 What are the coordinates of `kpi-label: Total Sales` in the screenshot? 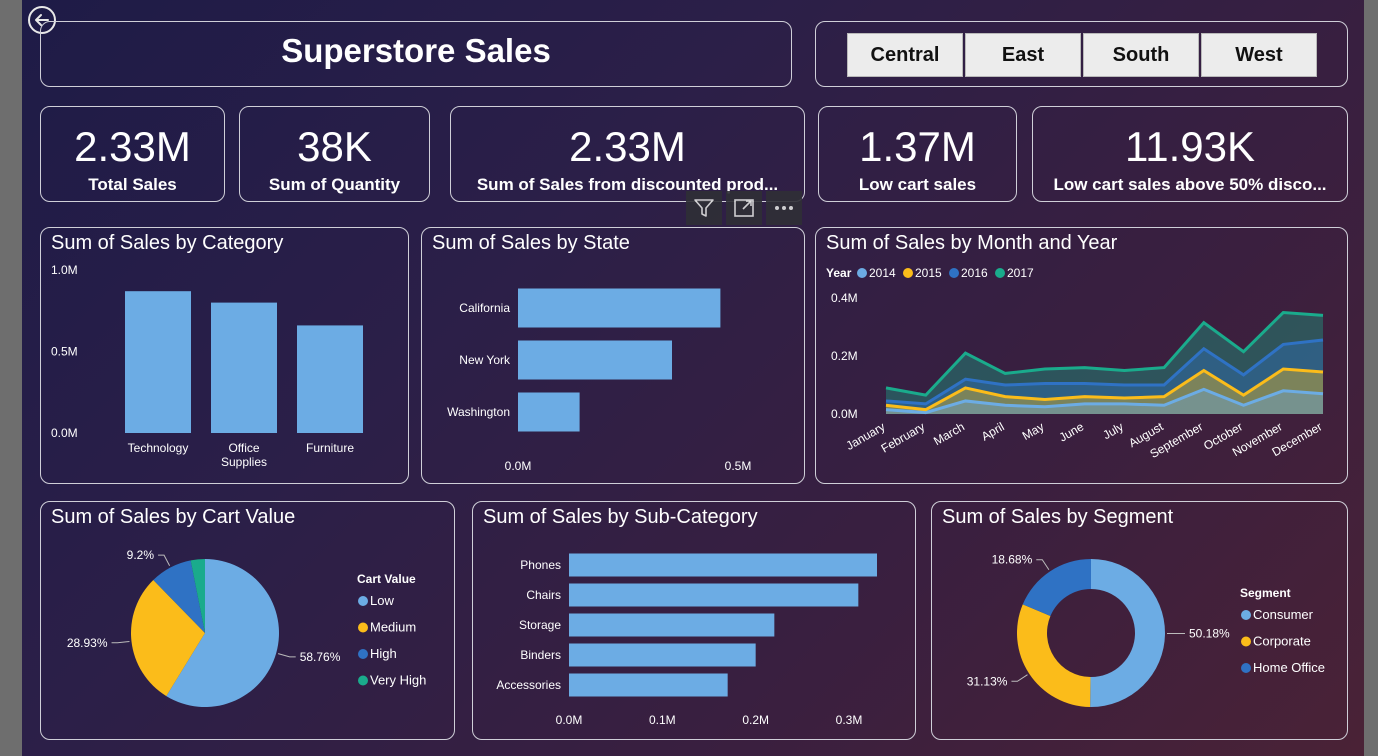 It's located at (132, 184).